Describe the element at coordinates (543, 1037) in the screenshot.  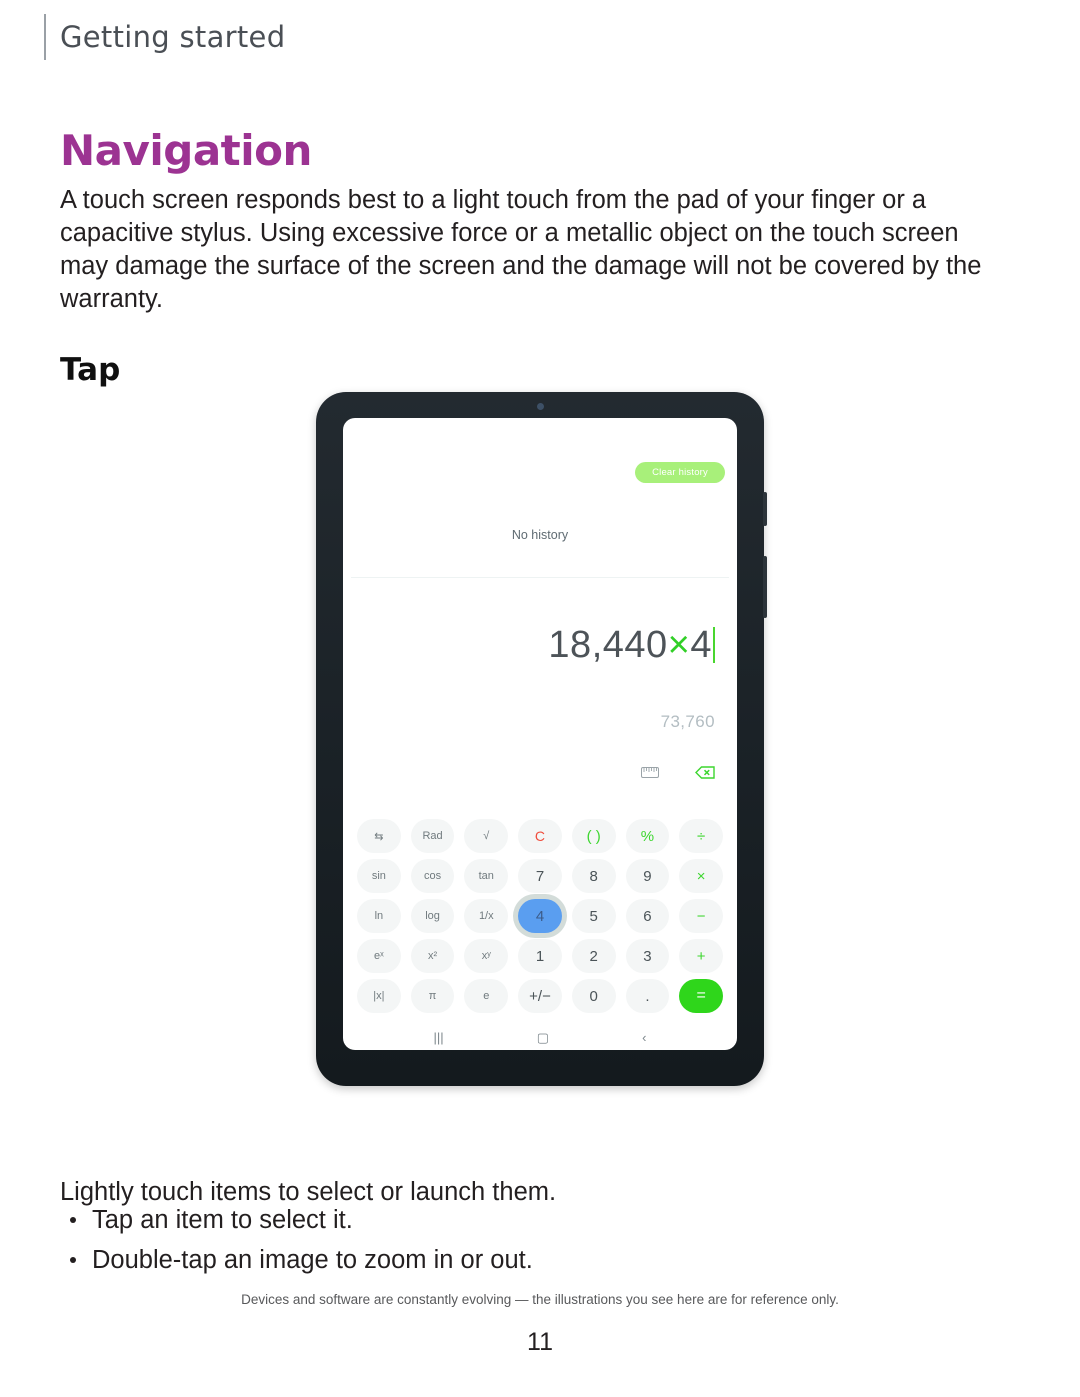
I see `home-icon: ▢` at that location.